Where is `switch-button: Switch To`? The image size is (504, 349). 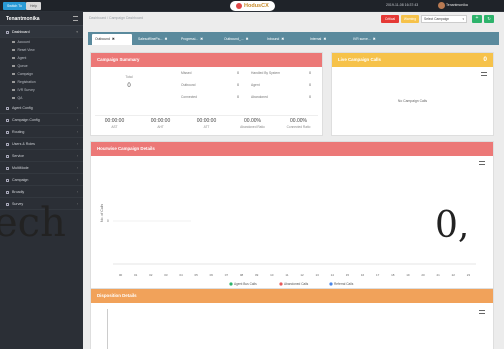 switch-button: Switch To is located at coordinates (14, 6).